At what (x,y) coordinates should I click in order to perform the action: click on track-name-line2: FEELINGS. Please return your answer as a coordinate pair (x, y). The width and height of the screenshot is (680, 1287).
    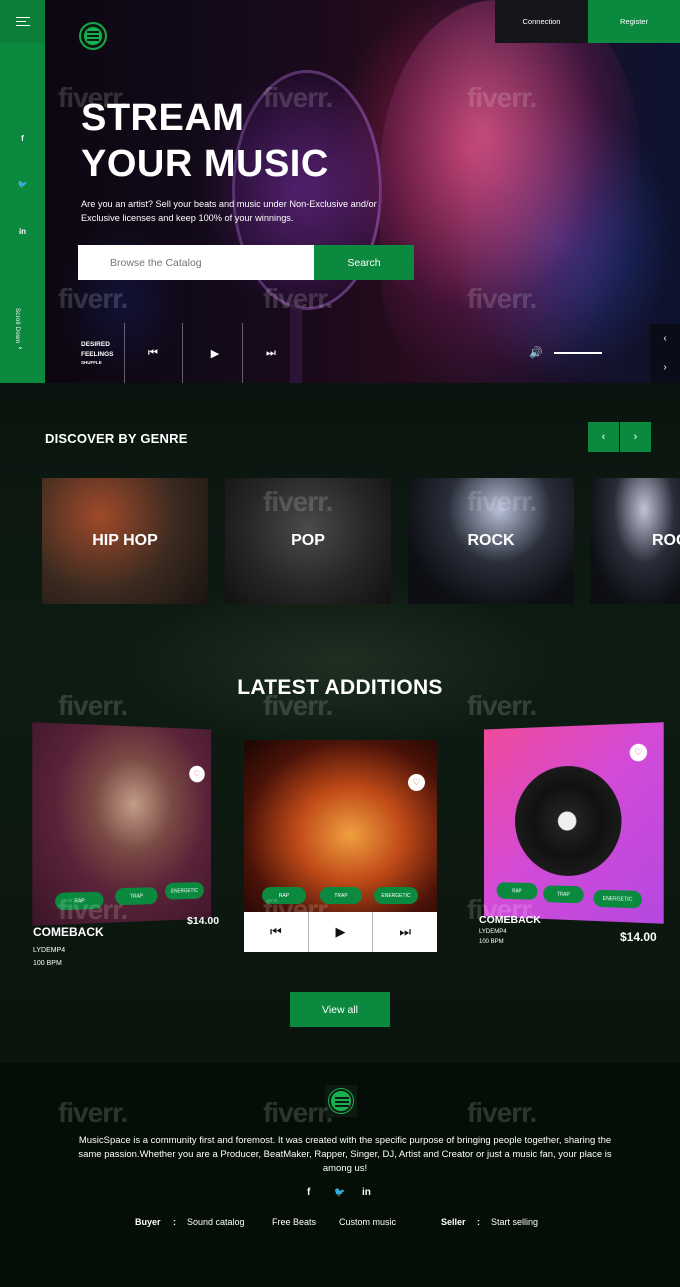
    Looking at the image, I should click on (97, 354).